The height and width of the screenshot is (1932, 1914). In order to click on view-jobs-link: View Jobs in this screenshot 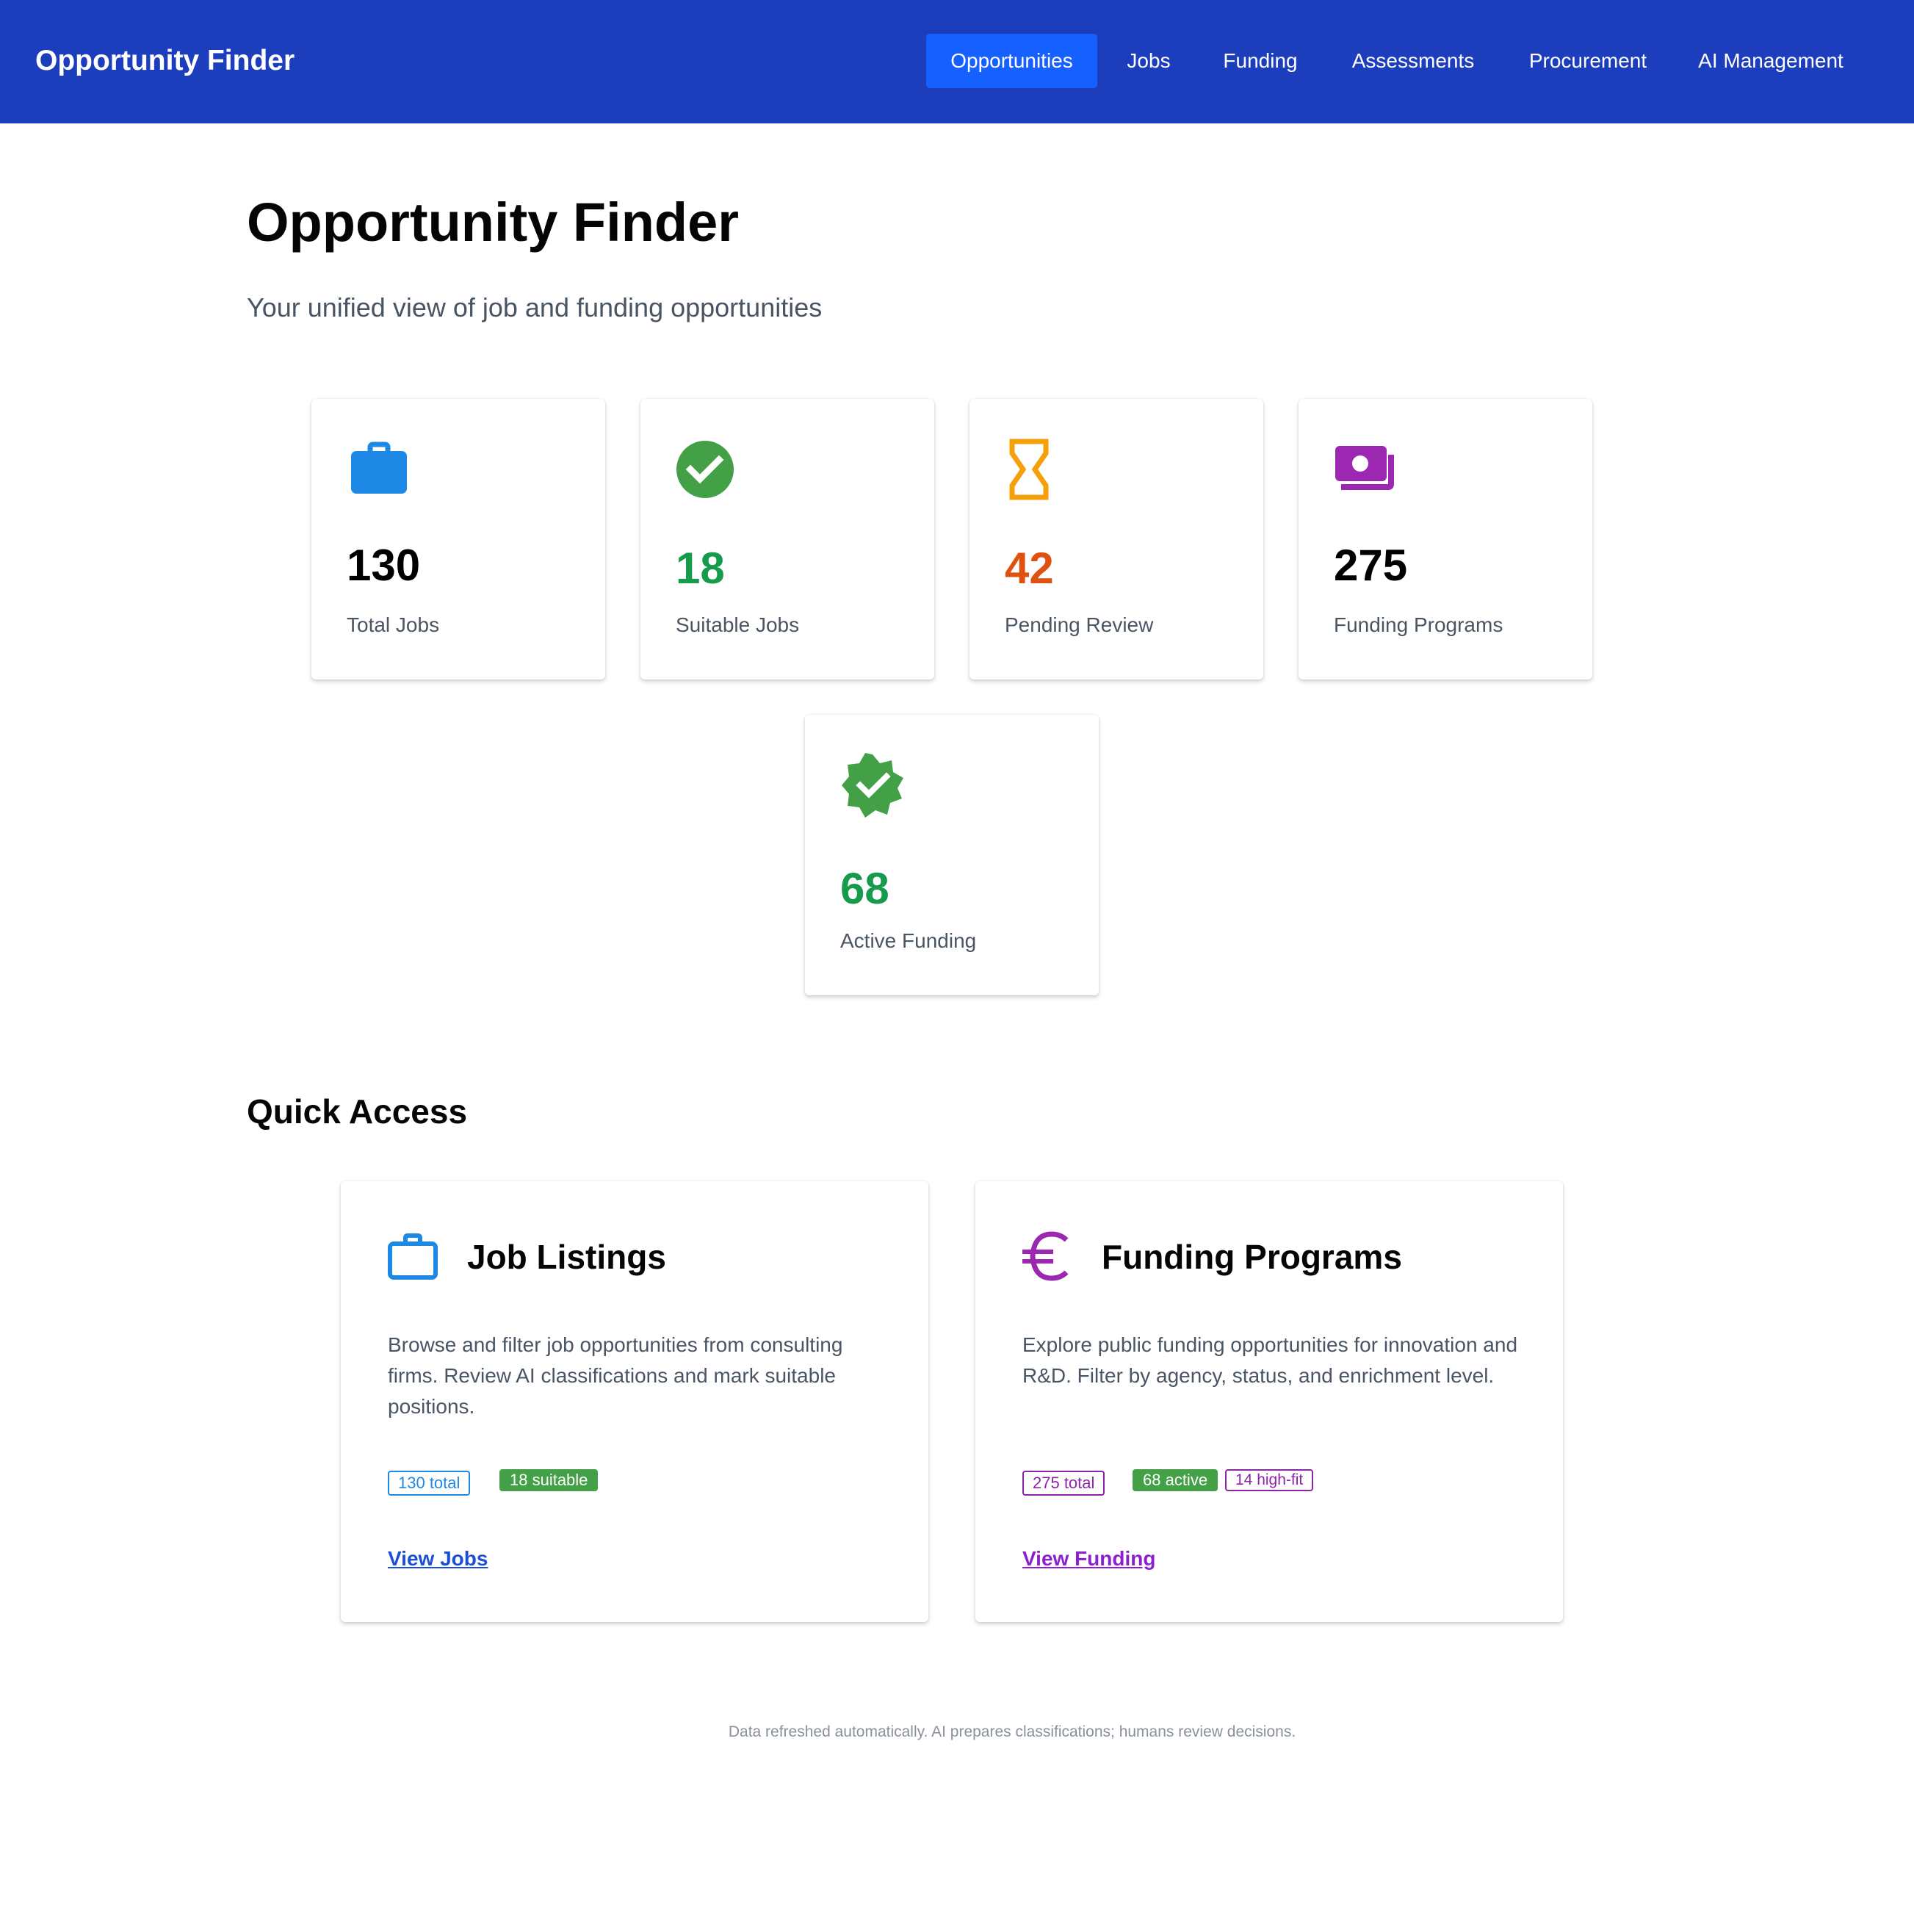, I will do `click(438, 1559)`.